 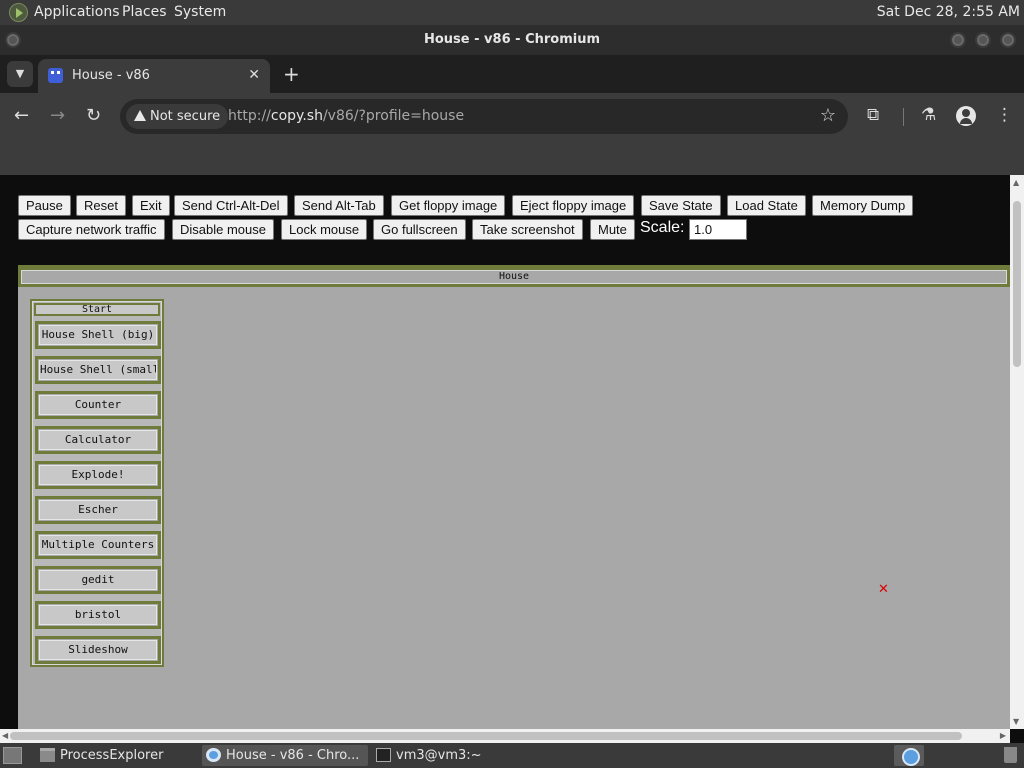 I want to click on tab-house-v86: House - v86 ✕, so click(x=154, y=76).